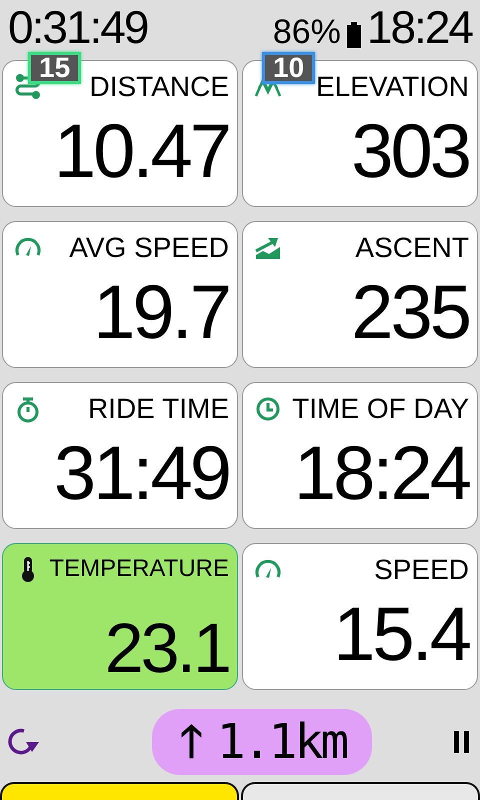 The height and width of the screenshot is (800, 480). What do you see at coordinates (78, 29) in the screenshot?
I see `ride-timer: 0:31:49` at bounding box center [78, 29].